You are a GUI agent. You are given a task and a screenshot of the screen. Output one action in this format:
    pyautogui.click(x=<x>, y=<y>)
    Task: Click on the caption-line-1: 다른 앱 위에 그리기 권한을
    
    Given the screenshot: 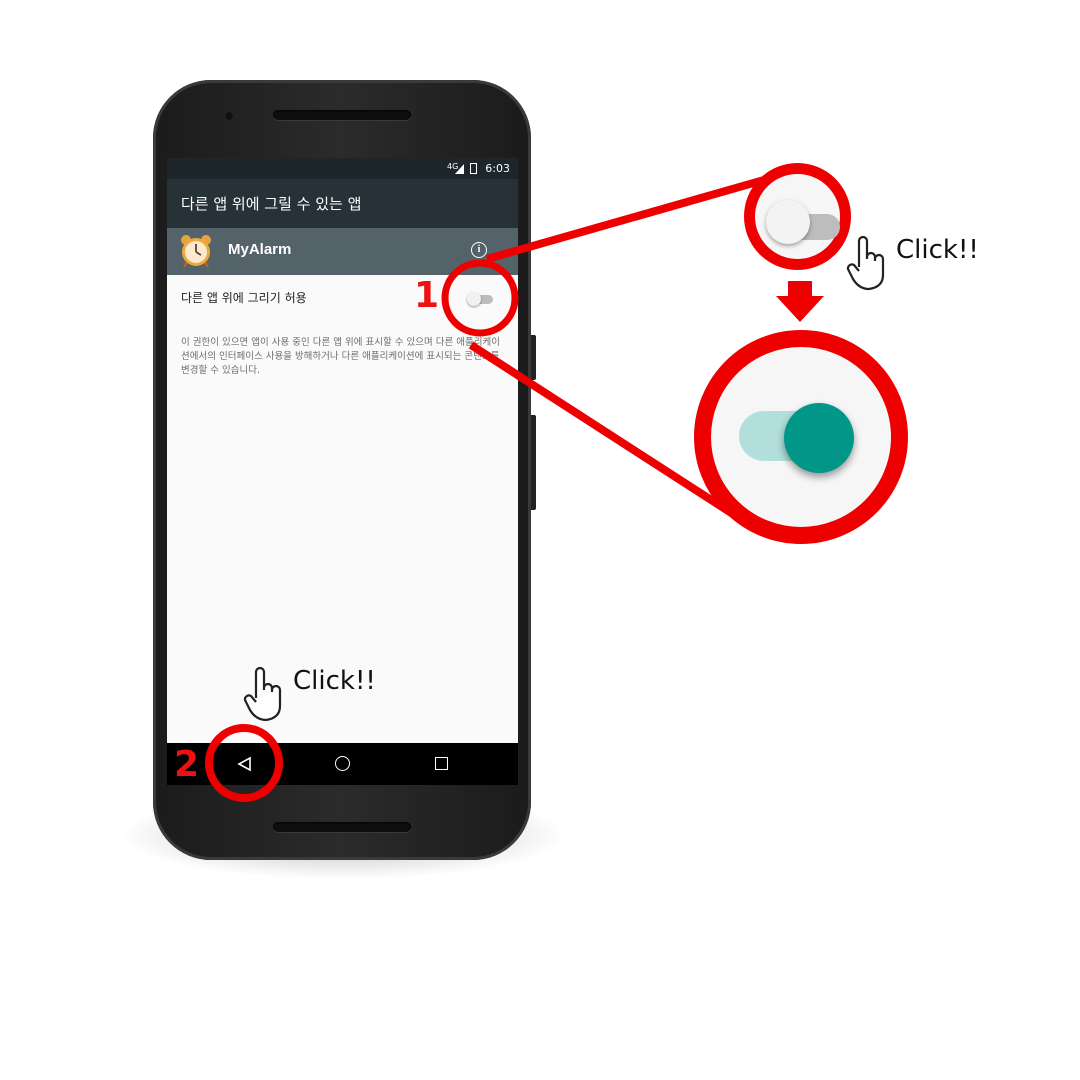 What is the action you would take?
    pyautogui.click(x=540, y=947)
    